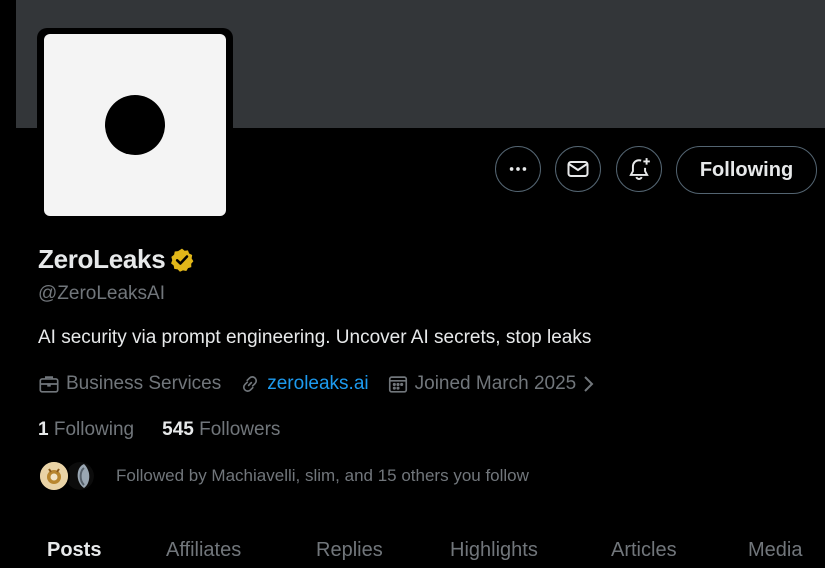  Describe the element at coordinates (182, 260) in the screenshot. I see `verified-badge-icon` at that location.